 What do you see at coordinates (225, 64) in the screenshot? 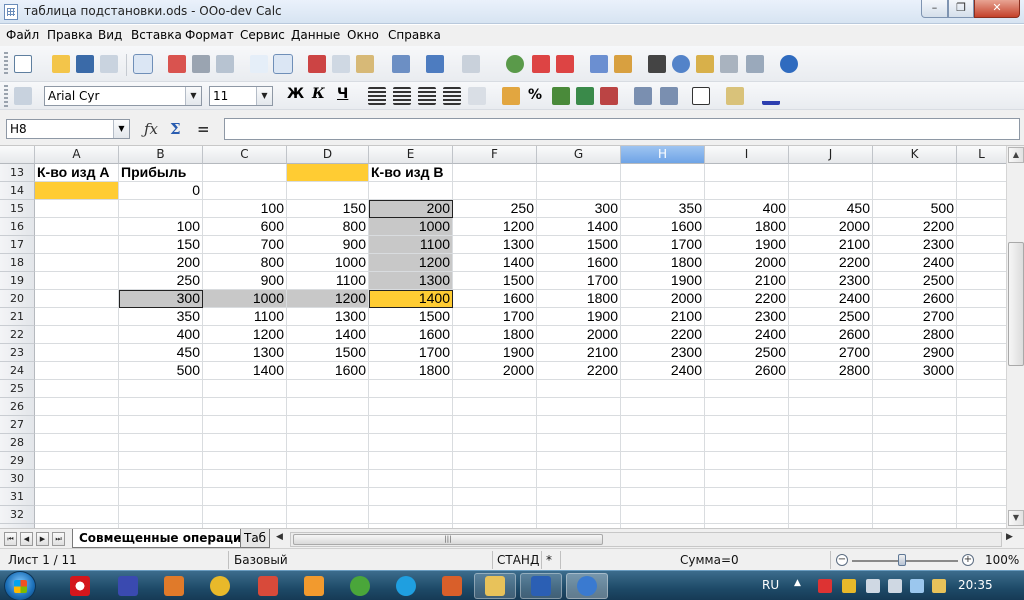
I see `print-preview-icon` at bounding box center [225, 64].